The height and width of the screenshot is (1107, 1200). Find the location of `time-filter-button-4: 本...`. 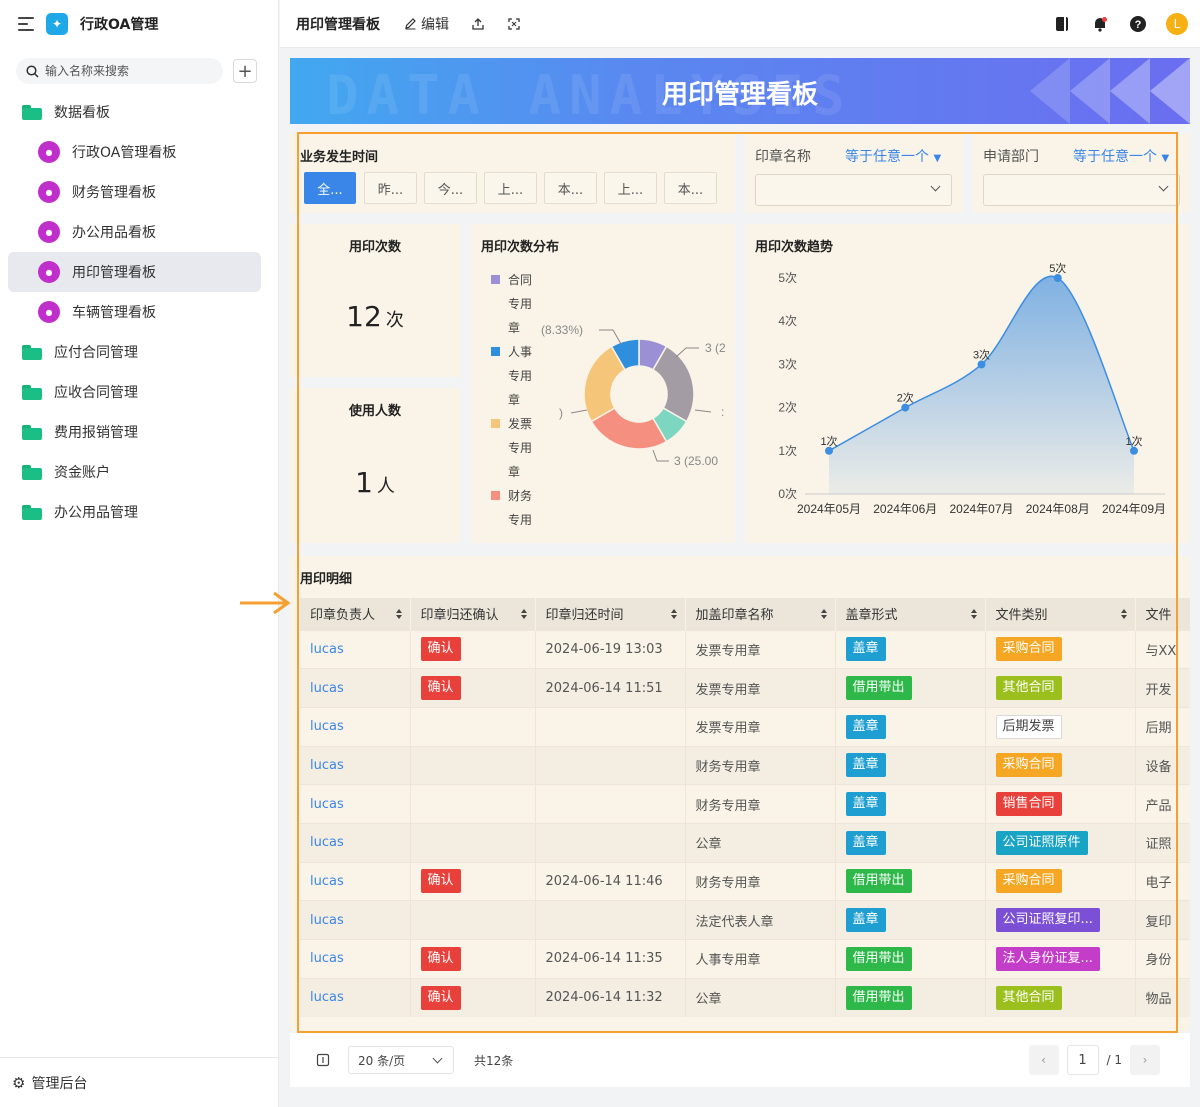

time-filter-button-4: 本... is located at coordinates (570, 188).